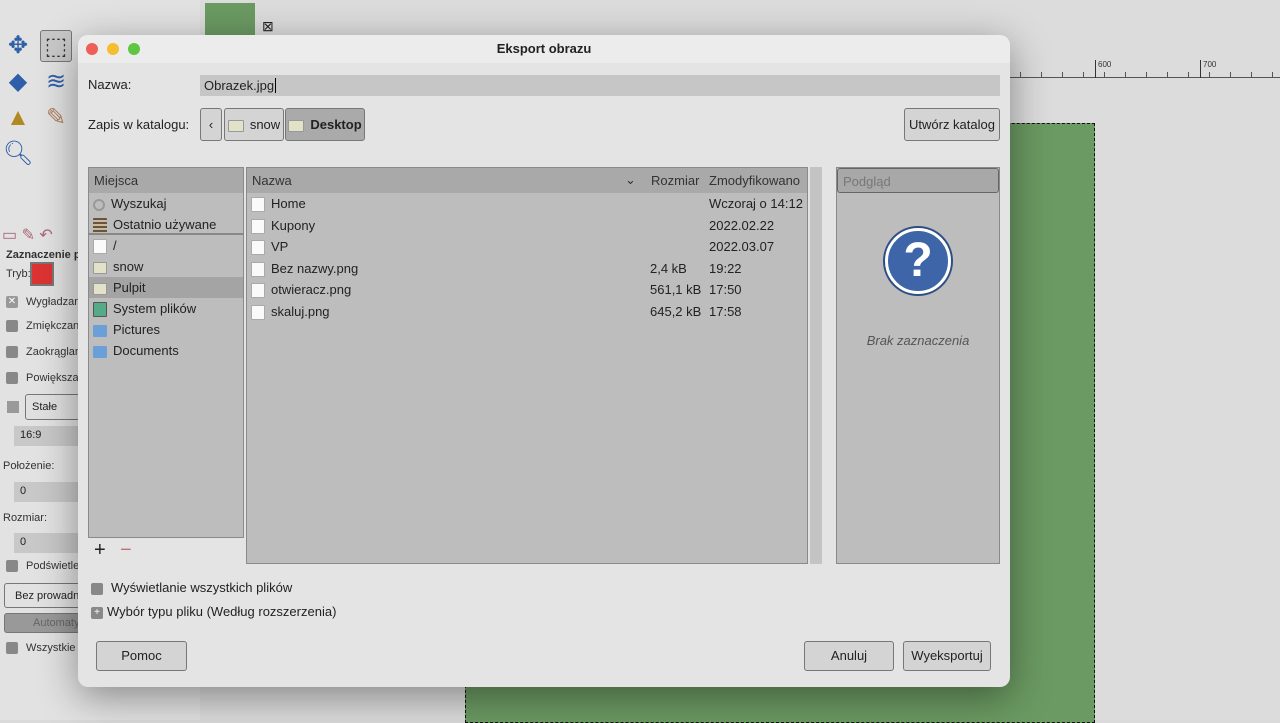 The height and width of the screenshot is (723, 1280). I want to click on path-label: Desktop, so click(336, 124).